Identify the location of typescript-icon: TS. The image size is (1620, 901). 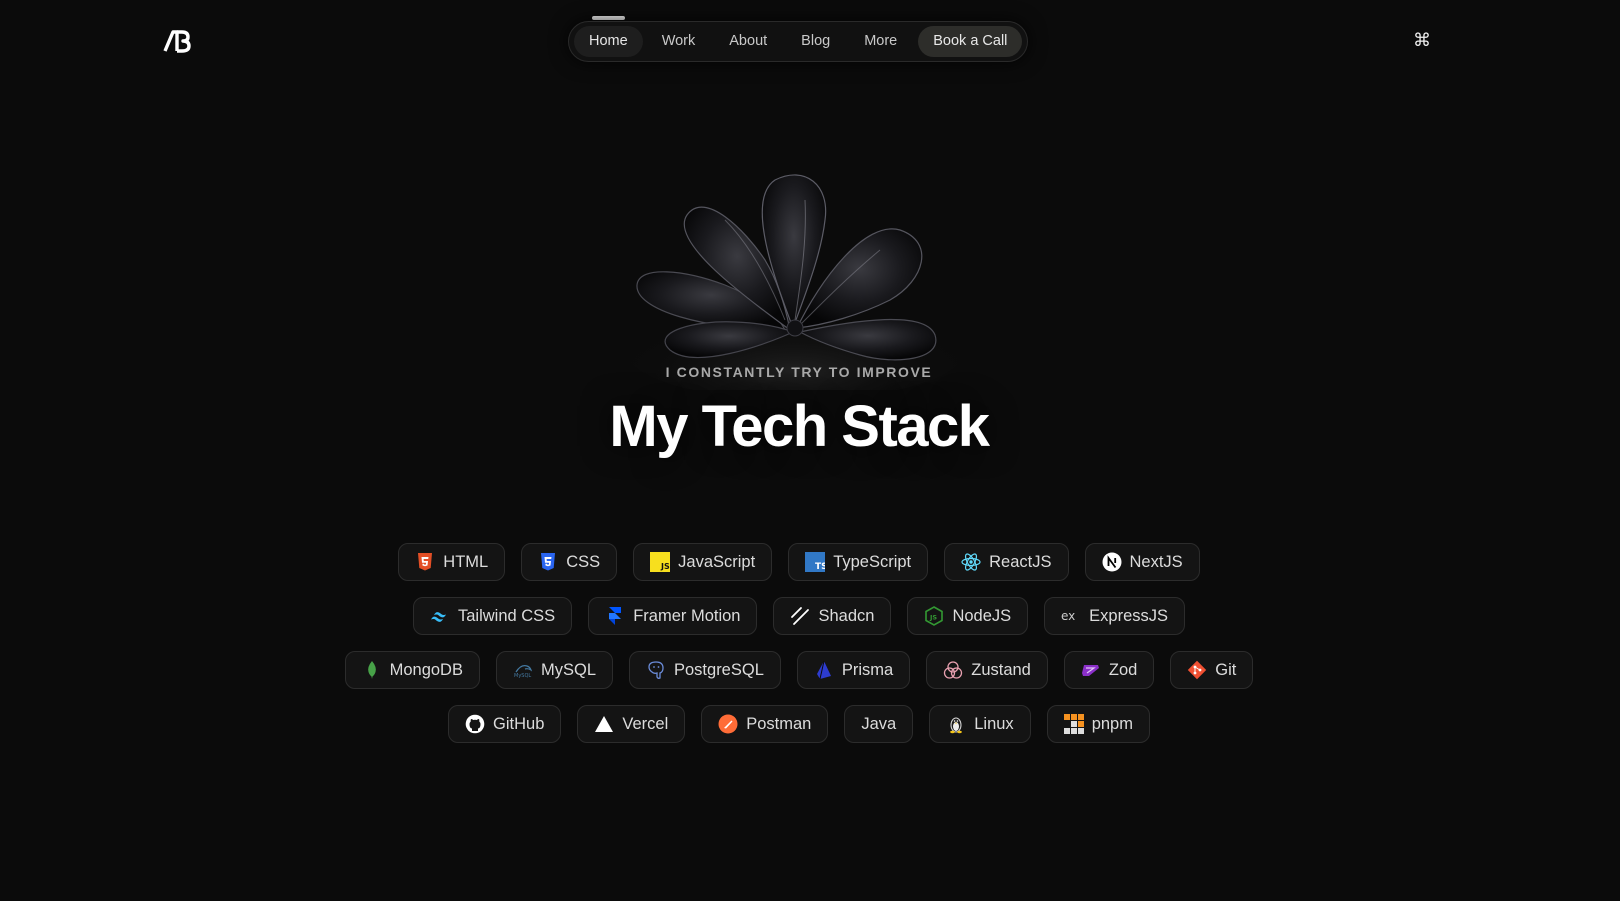
(815, 562).